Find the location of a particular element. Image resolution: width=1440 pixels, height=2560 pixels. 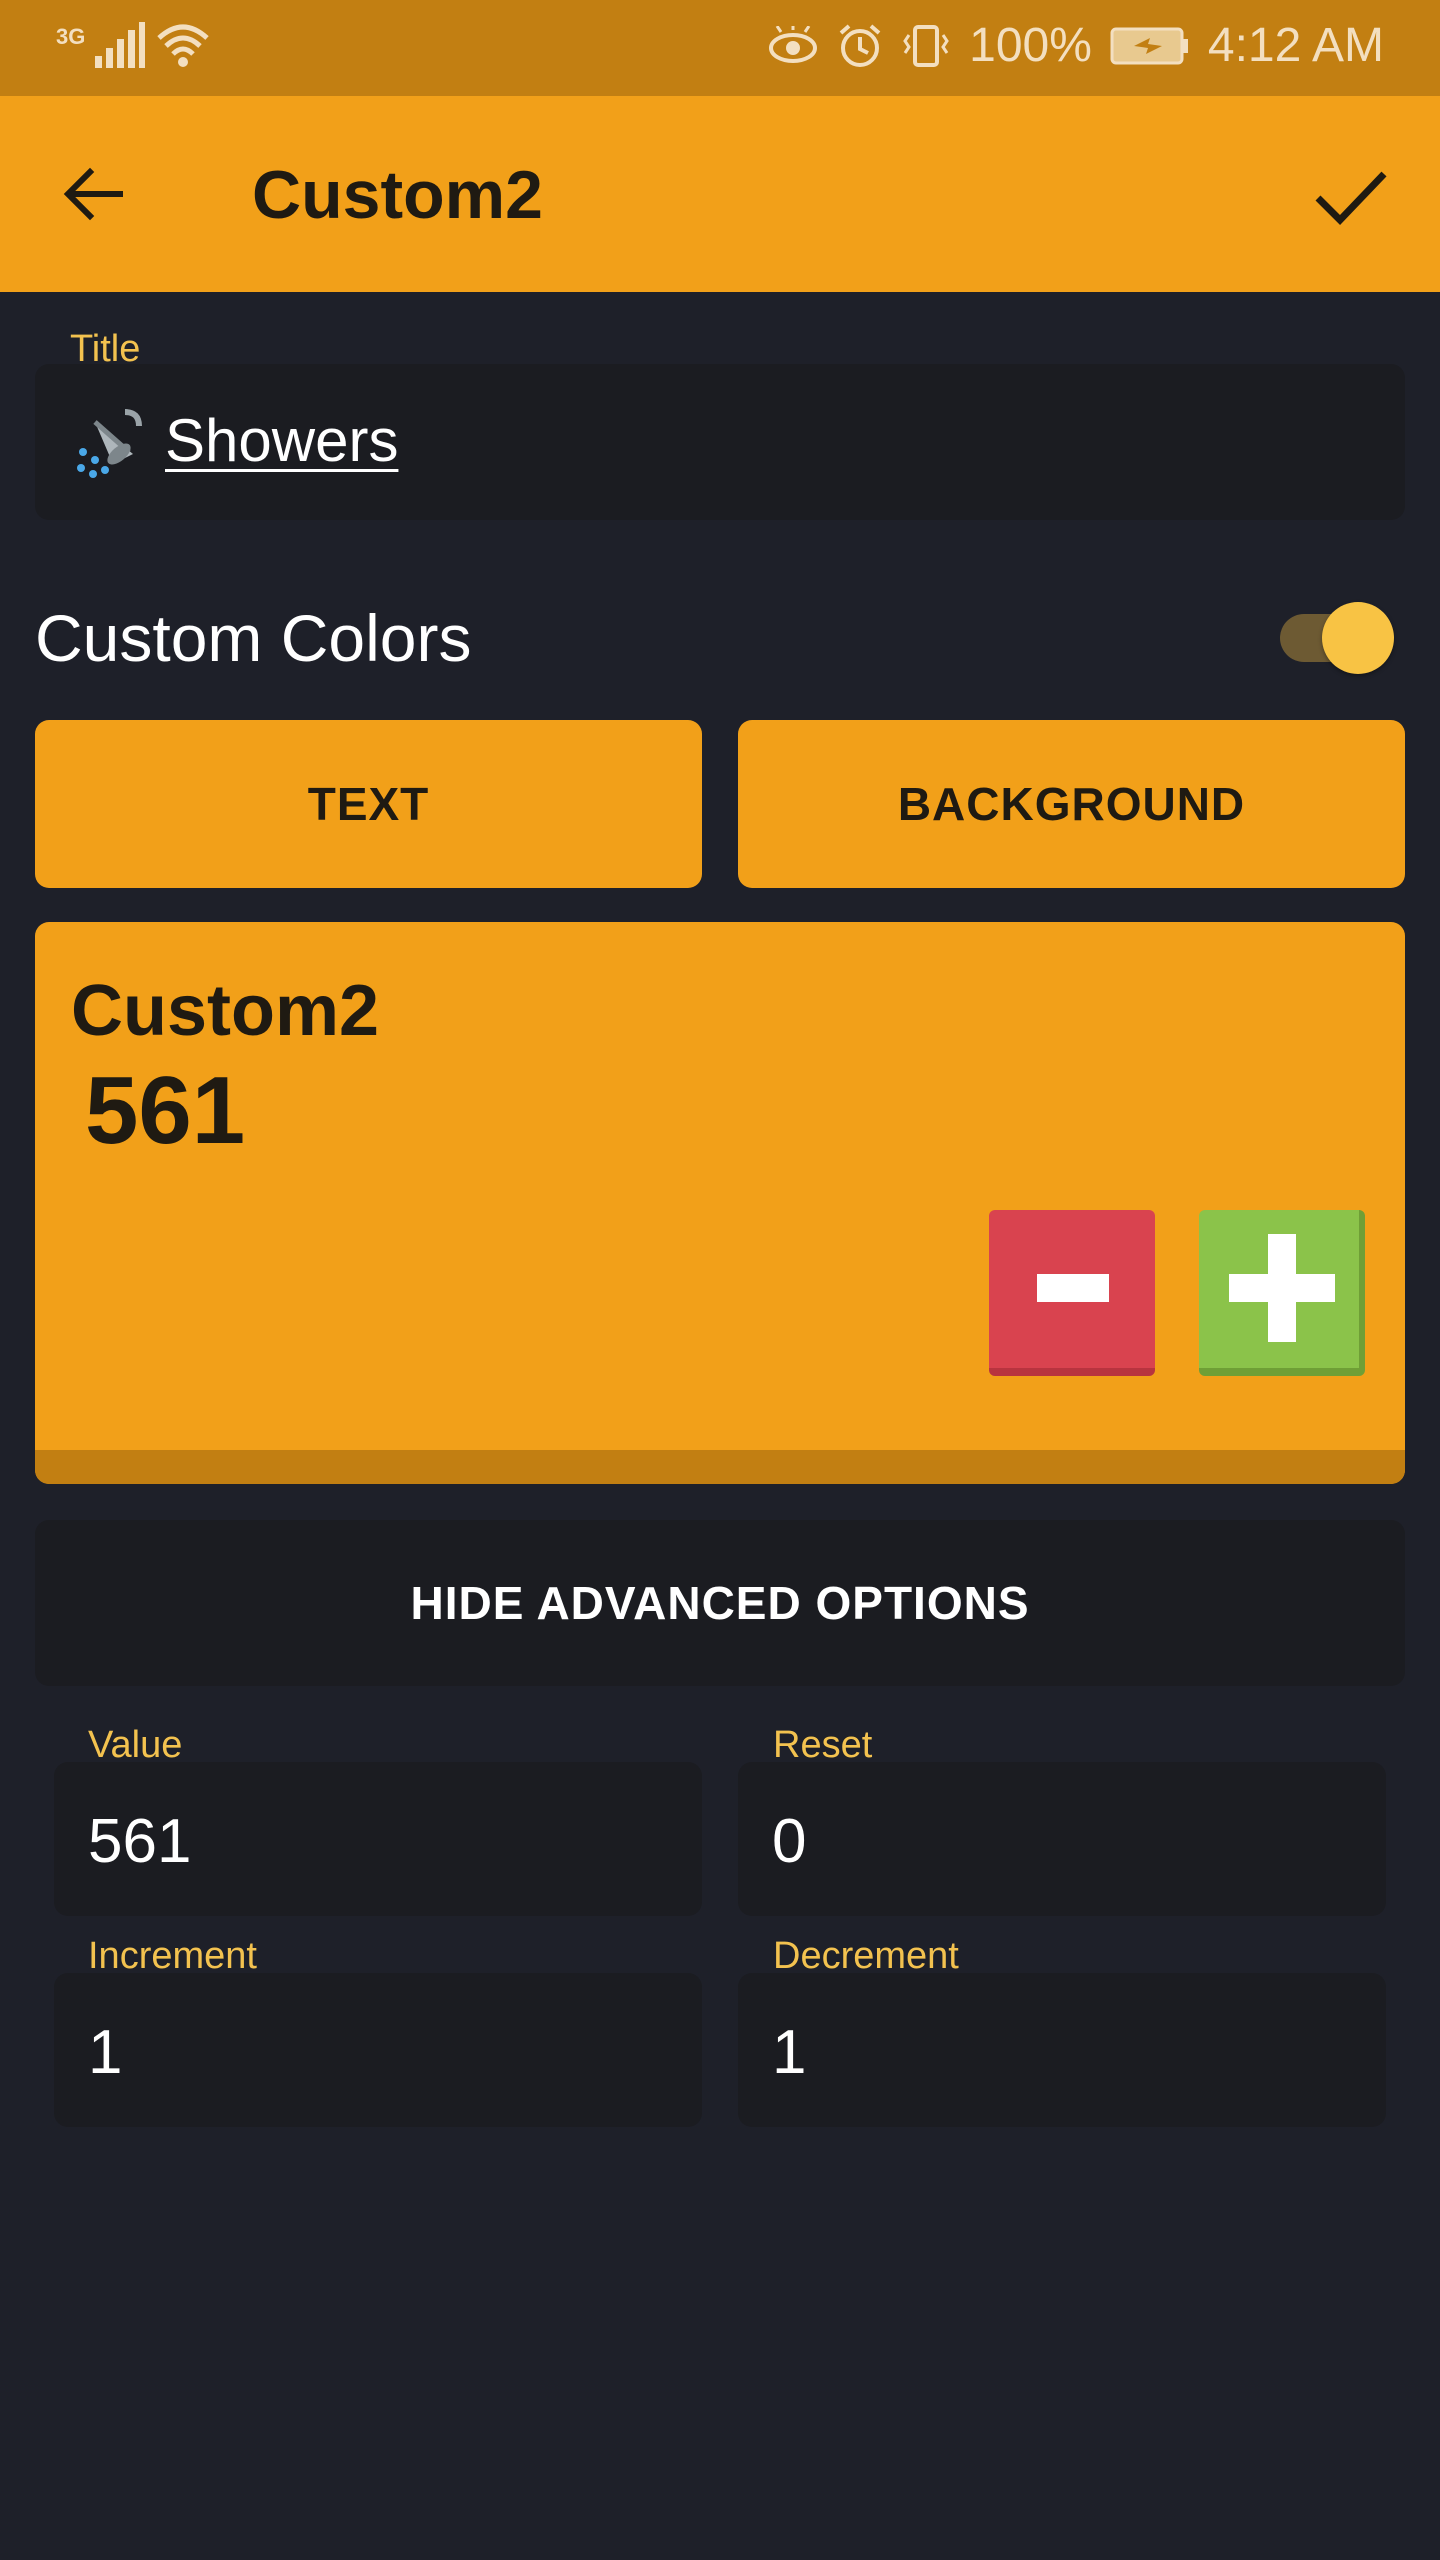

reset-input: 0 is located at coordinates (1062, 1839).